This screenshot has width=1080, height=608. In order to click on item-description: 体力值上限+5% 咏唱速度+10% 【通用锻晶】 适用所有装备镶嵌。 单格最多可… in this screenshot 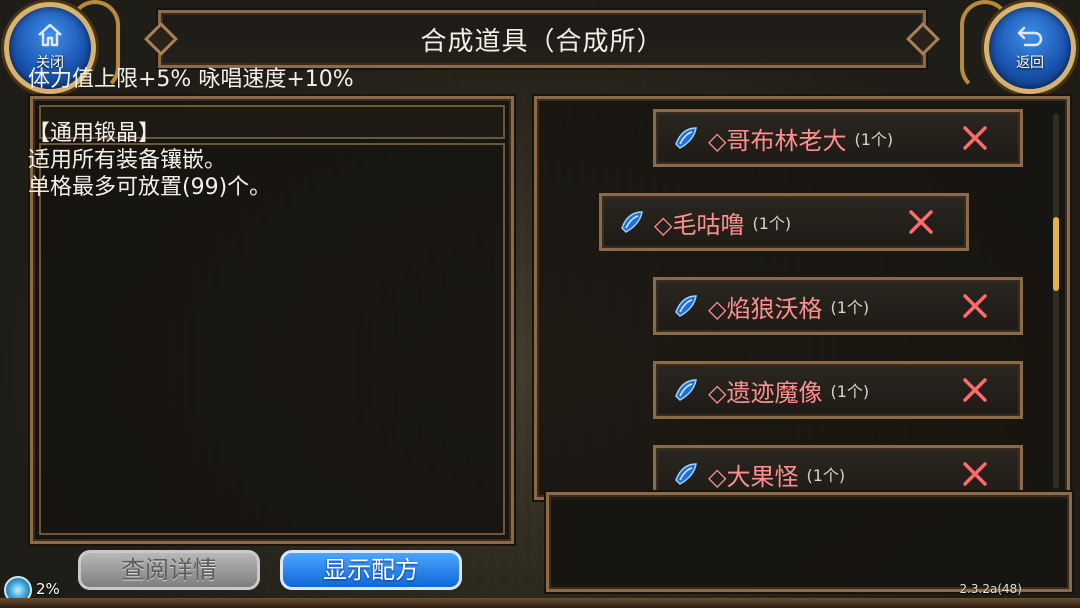, I will do `click(248, 133)`.